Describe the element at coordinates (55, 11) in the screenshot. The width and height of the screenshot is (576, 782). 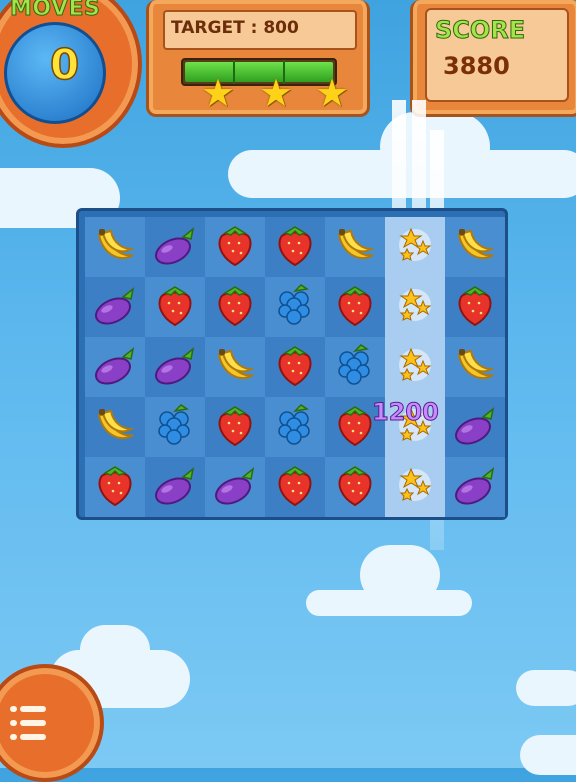
I see `moves-label: MOVES` at that location.